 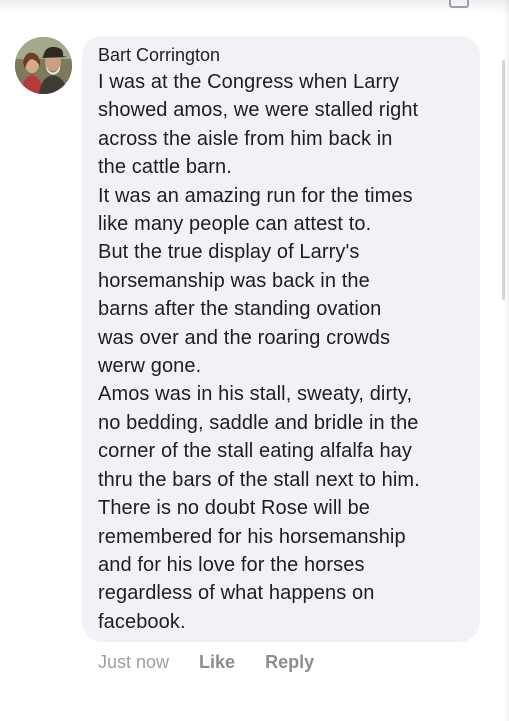 What do you see at coordinates (506, 360) in the screenshot?
I see `right-edge-shadow` at bounding box center [506, 360].